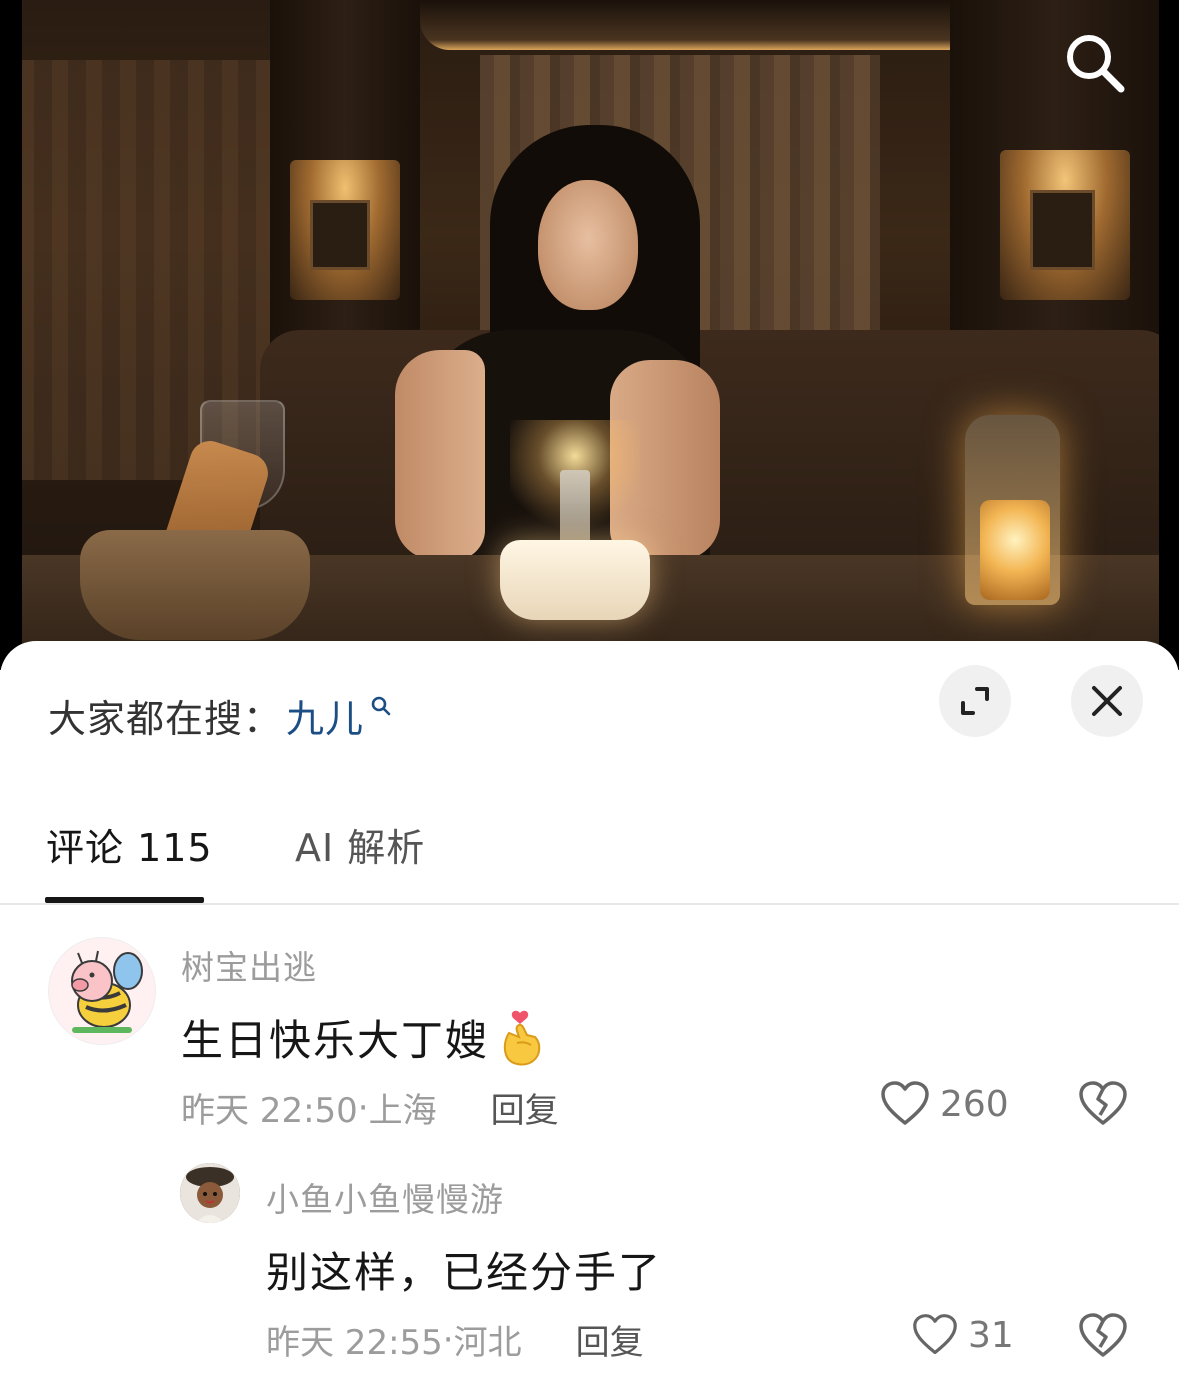 The image size is (1179, 1394). What do you see at coordinates (107, 991) in the screenshot?
I see `bee-avatar-icon` at bounding box center [107, 991].